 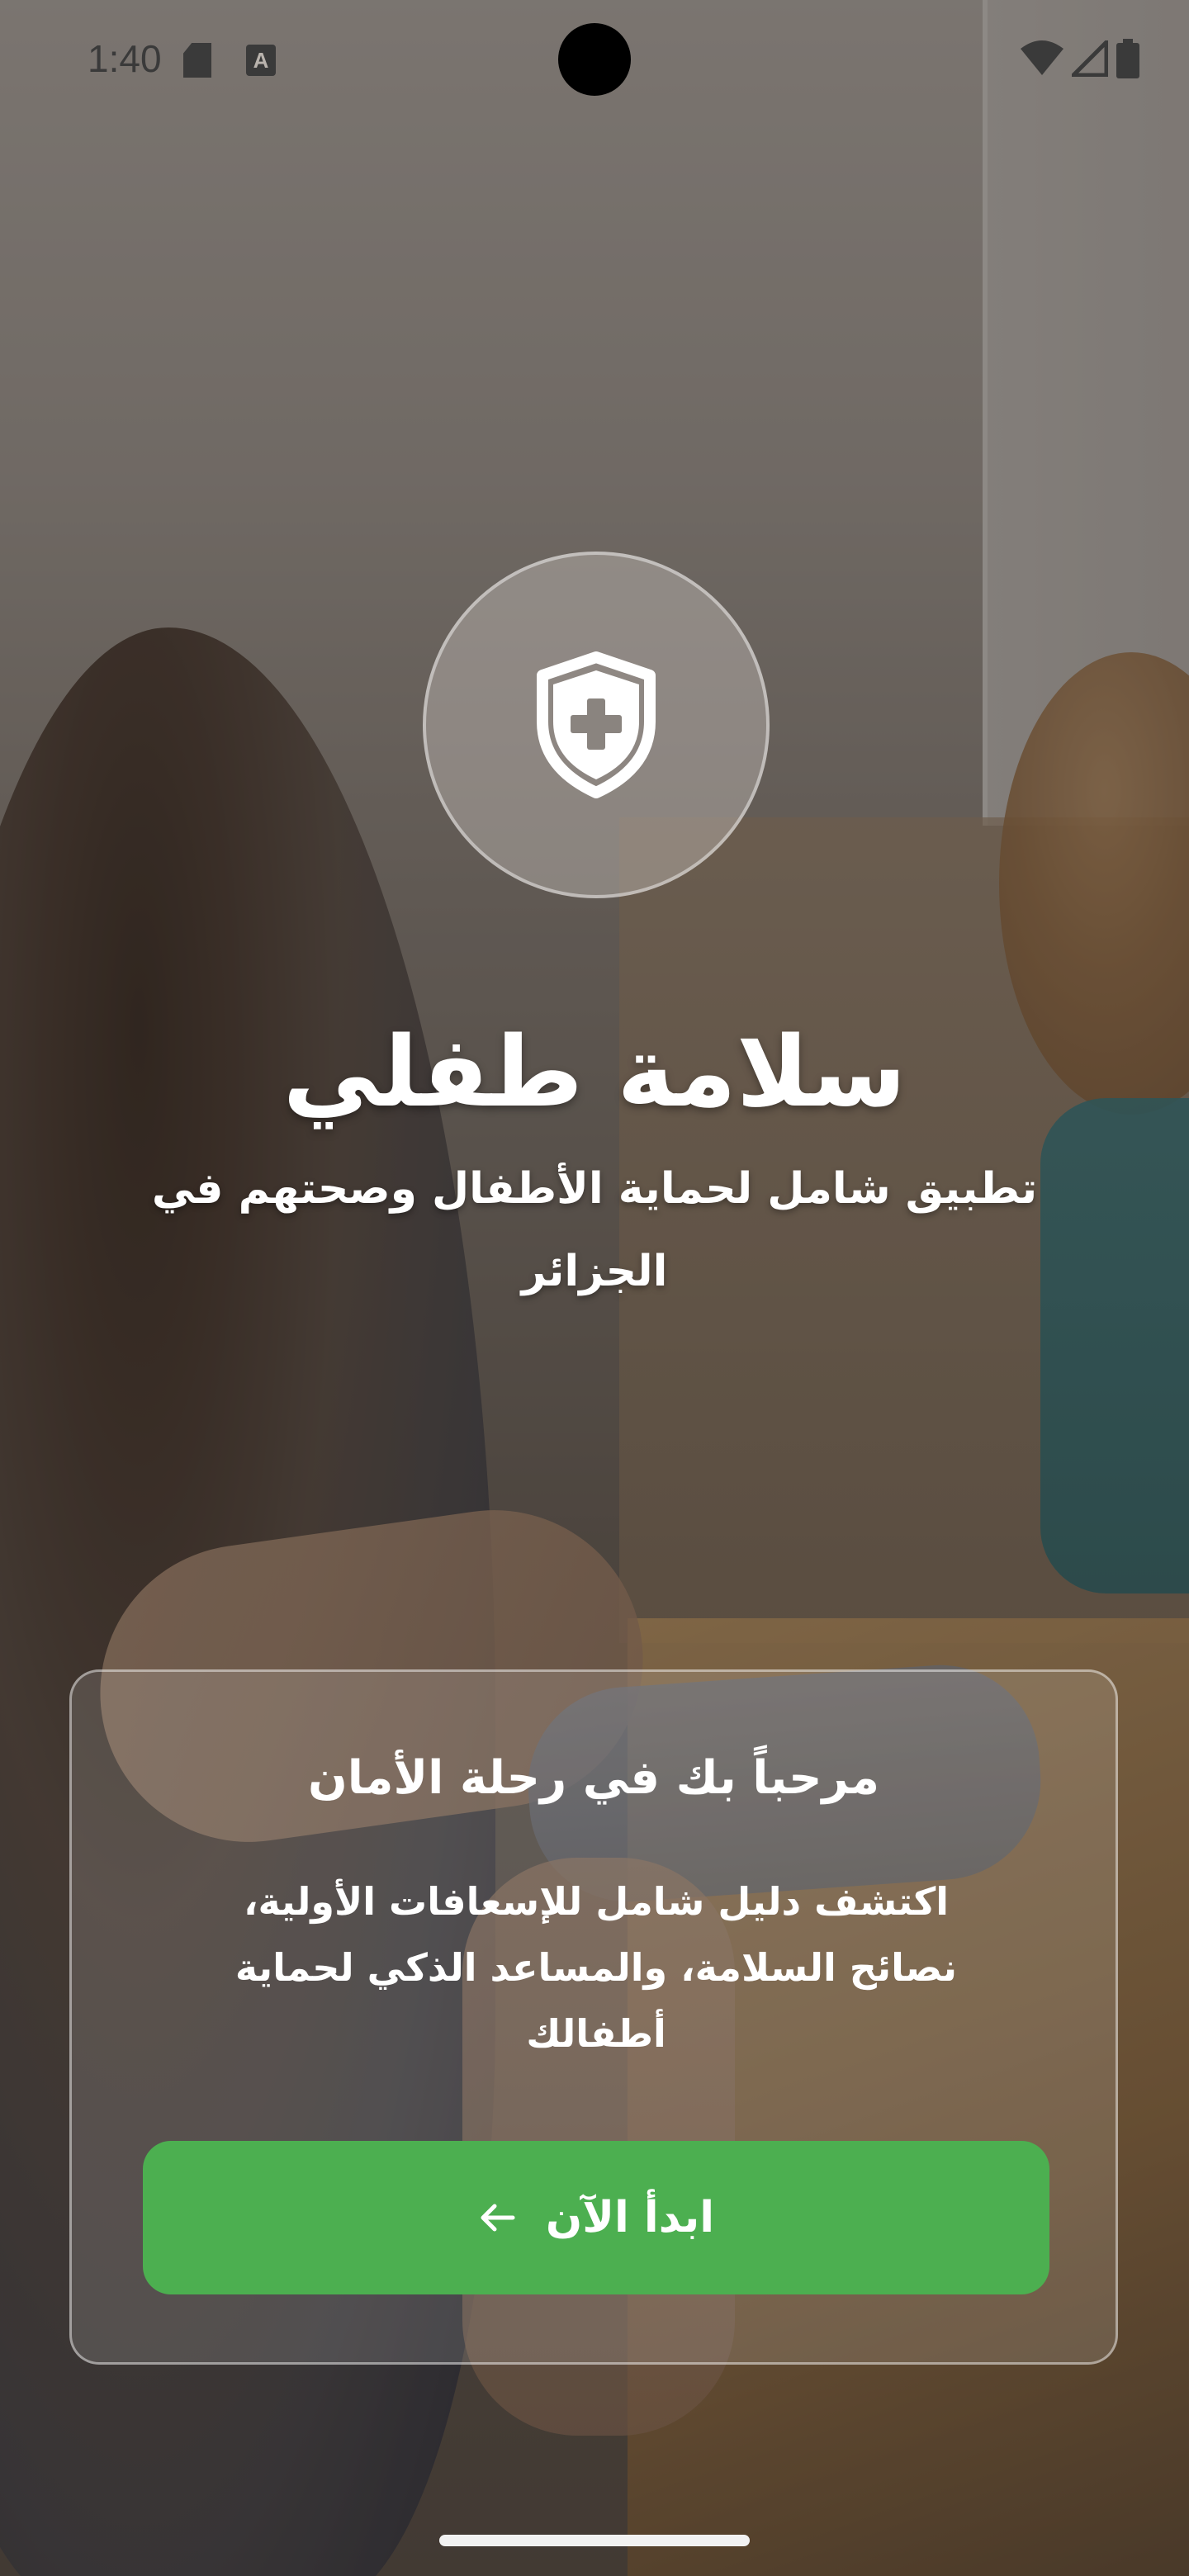 What do you see at coordinates (125, 58) in the screenshot?
I see `status-time: 1:40` at bounding box center [125, 58].